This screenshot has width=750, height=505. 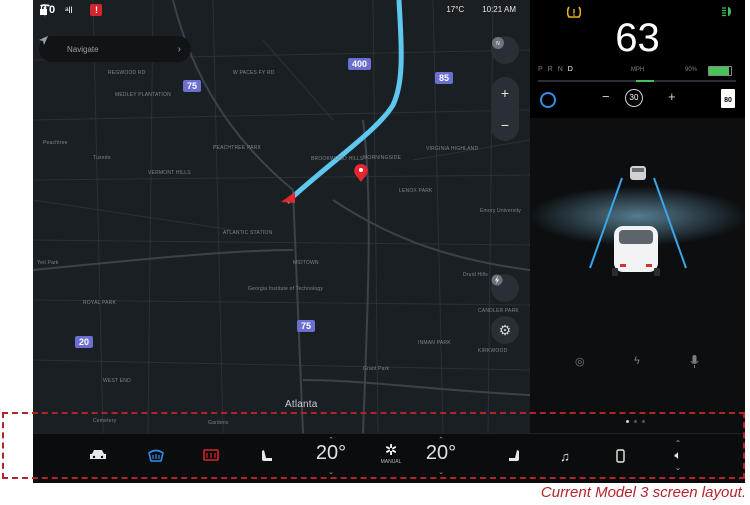 What do you see at coordinates (218, 423) in the screenshot?
I see `map-label: Gardens` at bounding box center [218, 423].